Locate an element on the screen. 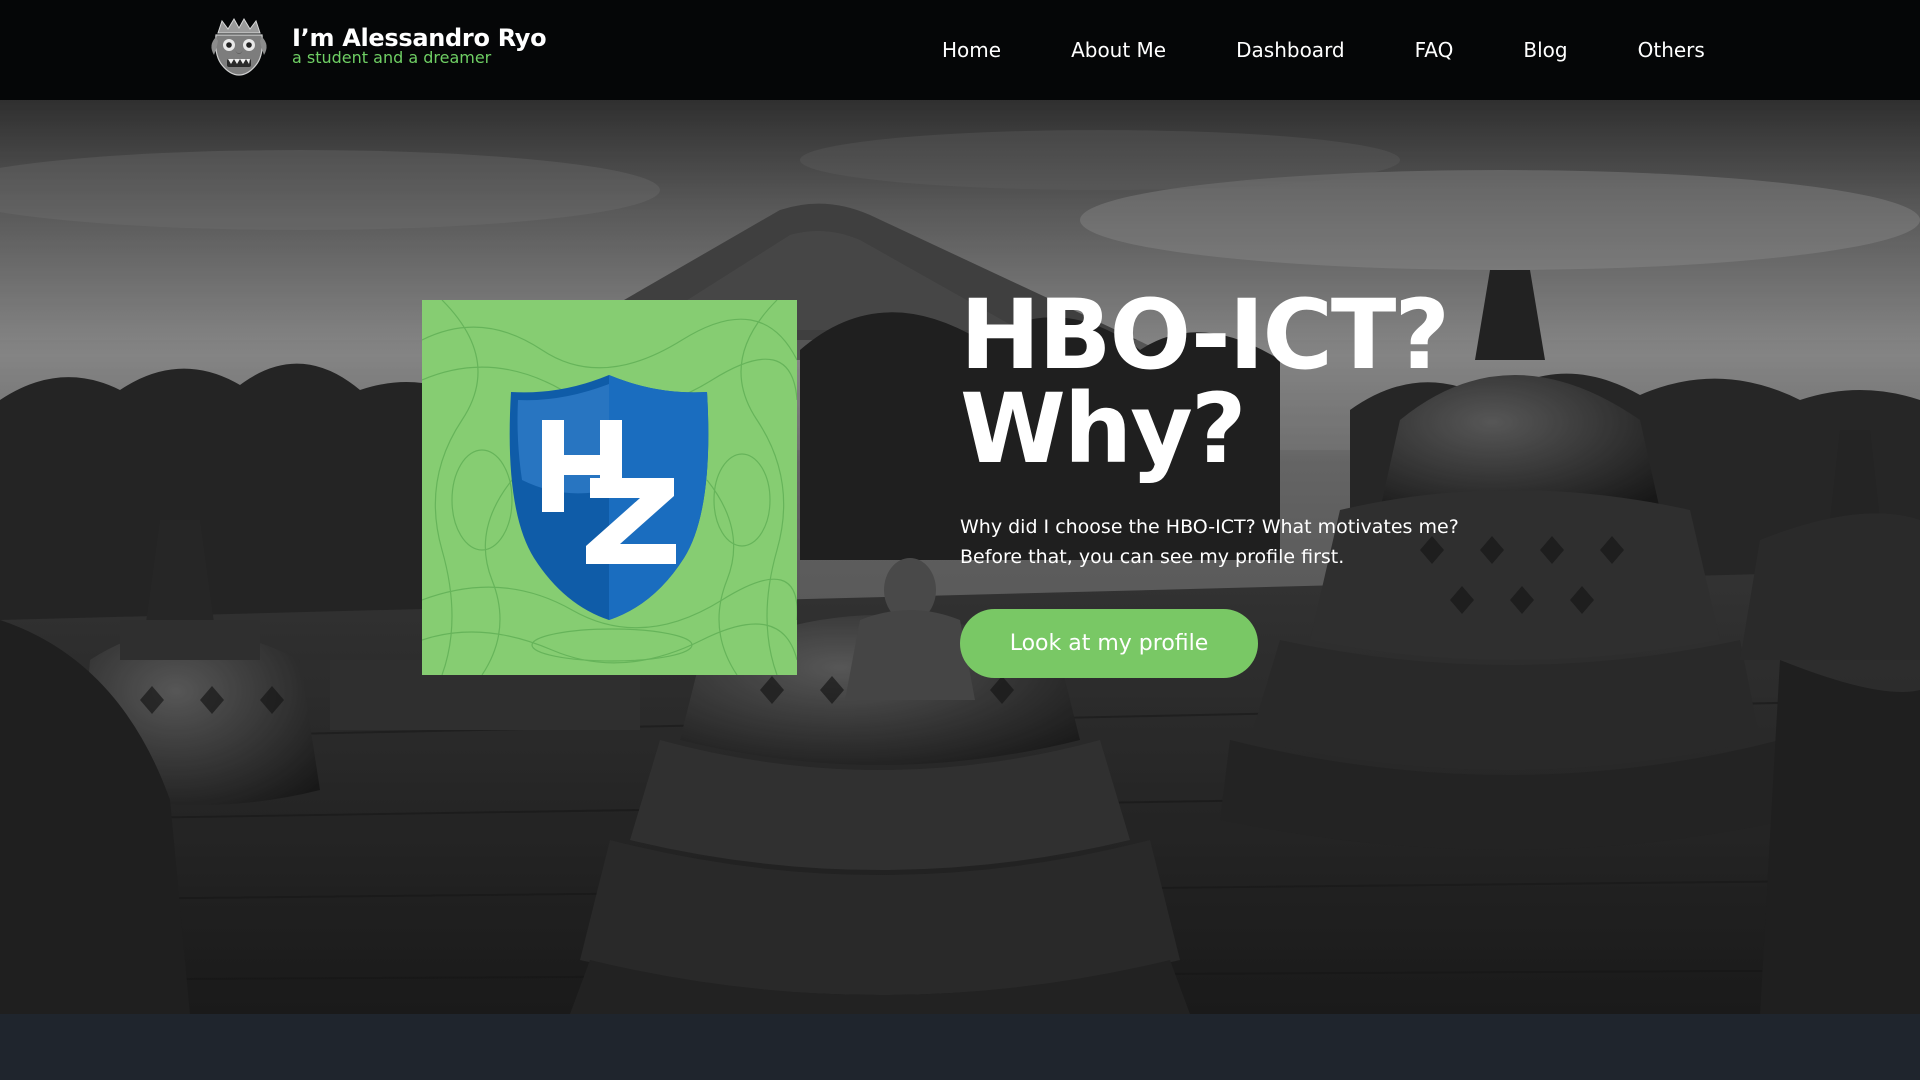 The image size is (1920, 1080). main-nav: Home About Me Dashboard FAQ Blog Others is located at coordinates (1323, 50).